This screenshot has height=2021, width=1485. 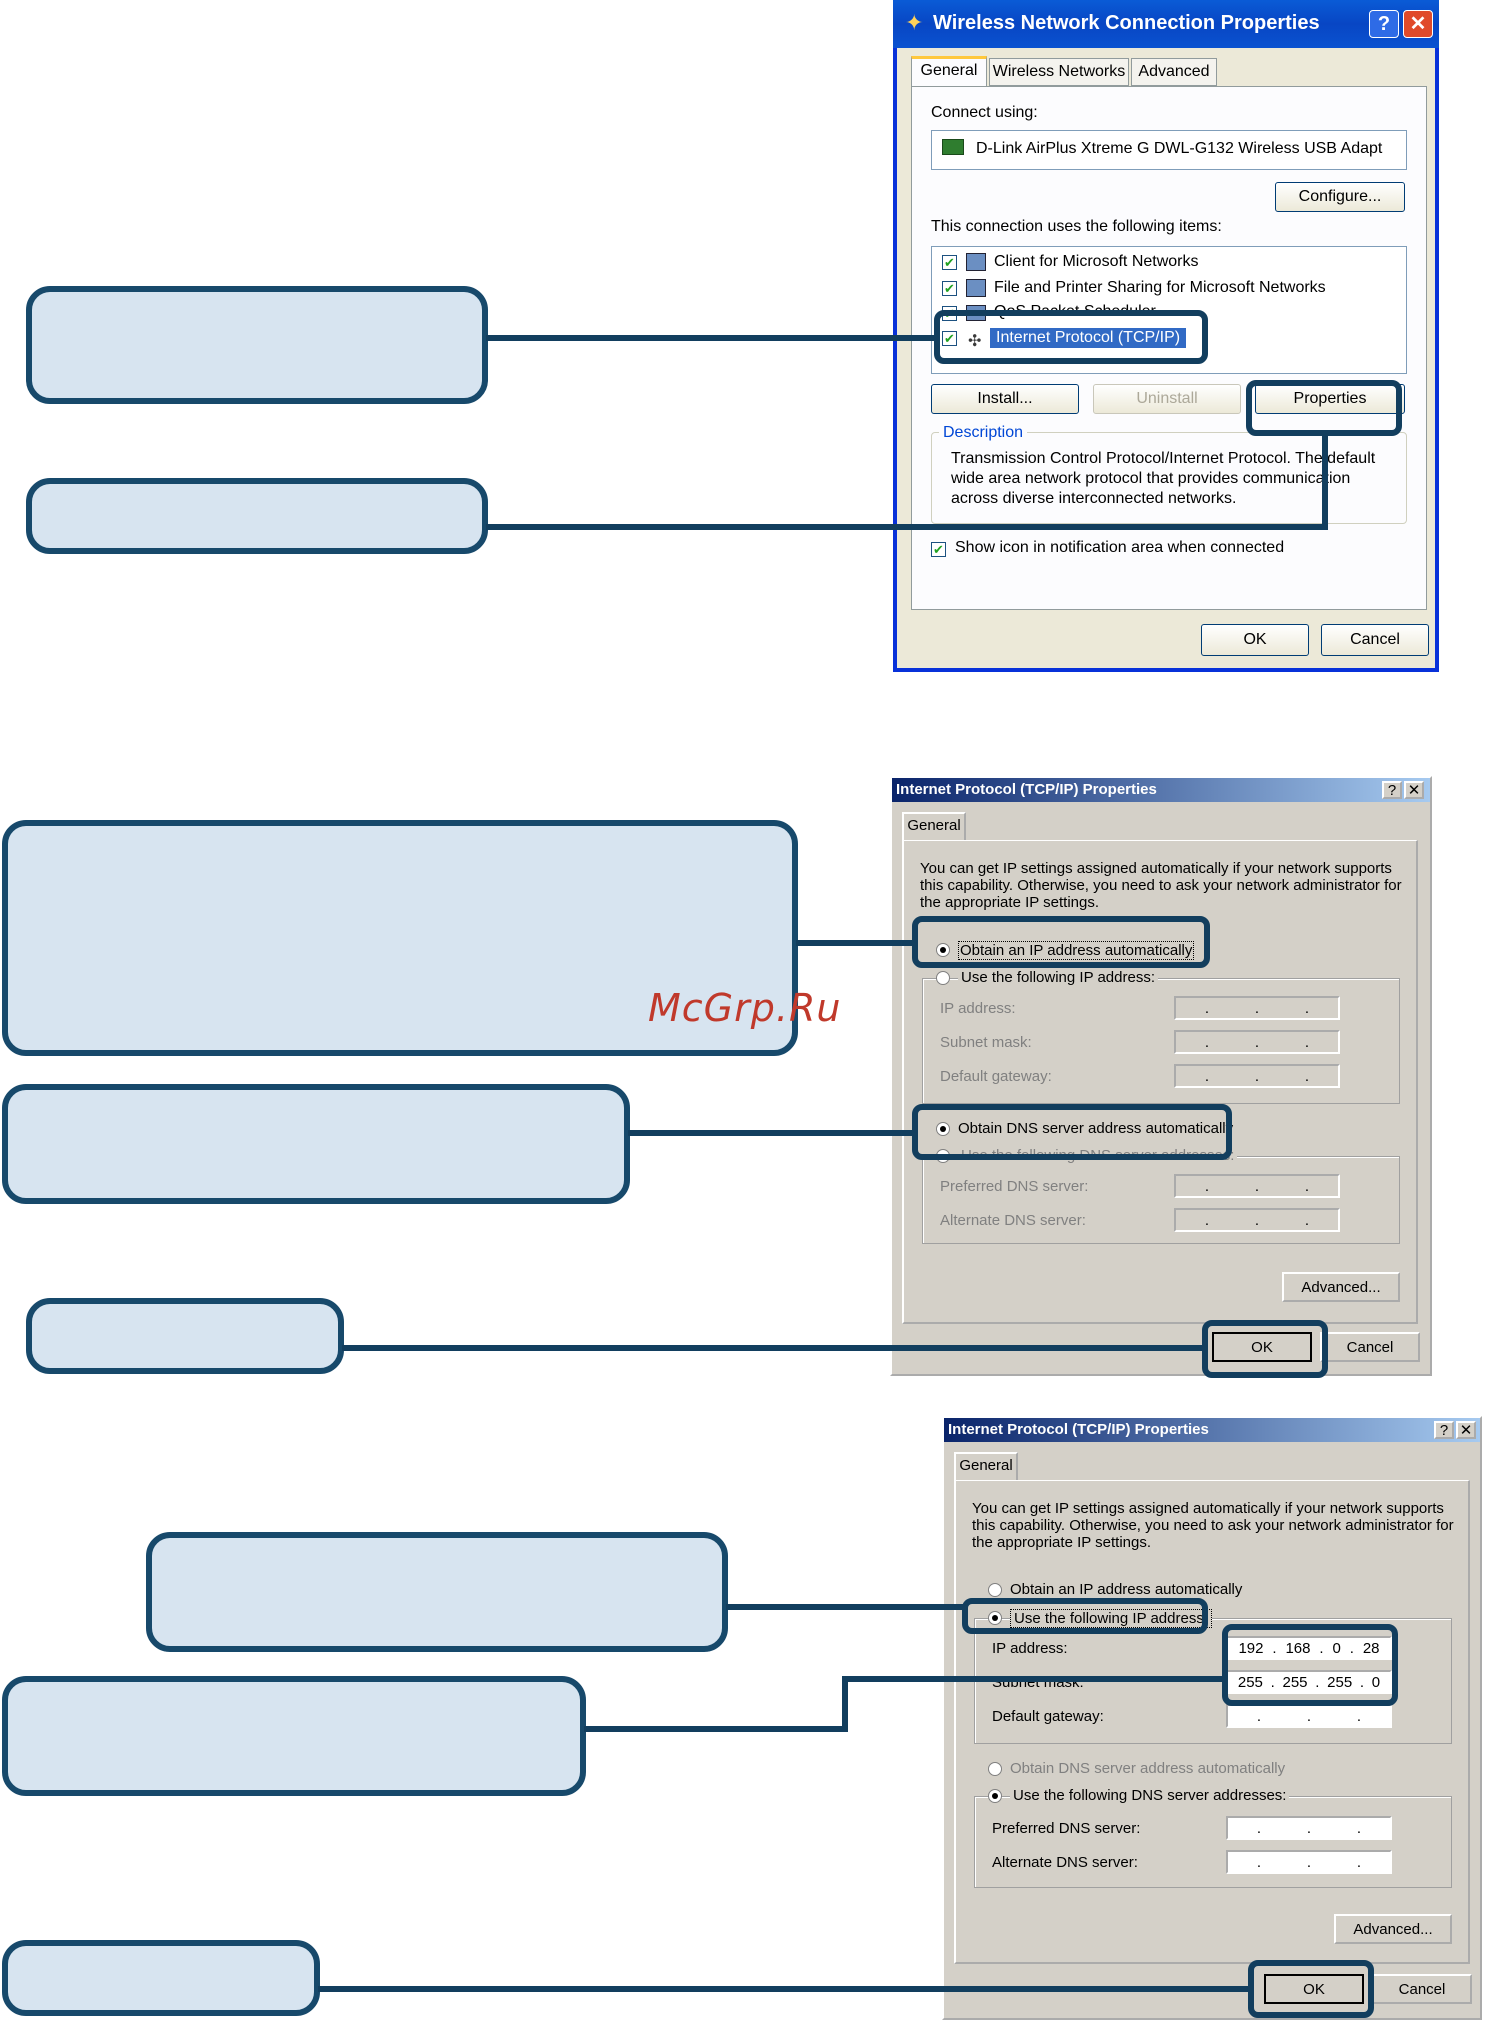 What do you see at coordinates (995, 1796) in the screenshot?
I see `use-dns-radio` at bounding box center [995, 1796].